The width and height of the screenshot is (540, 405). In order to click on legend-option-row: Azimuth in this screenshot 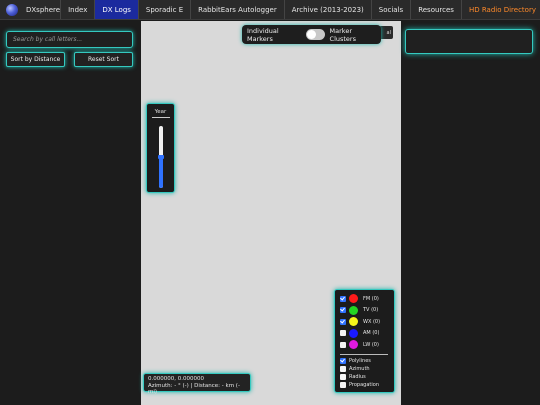, I will do `click(364, 369)`.